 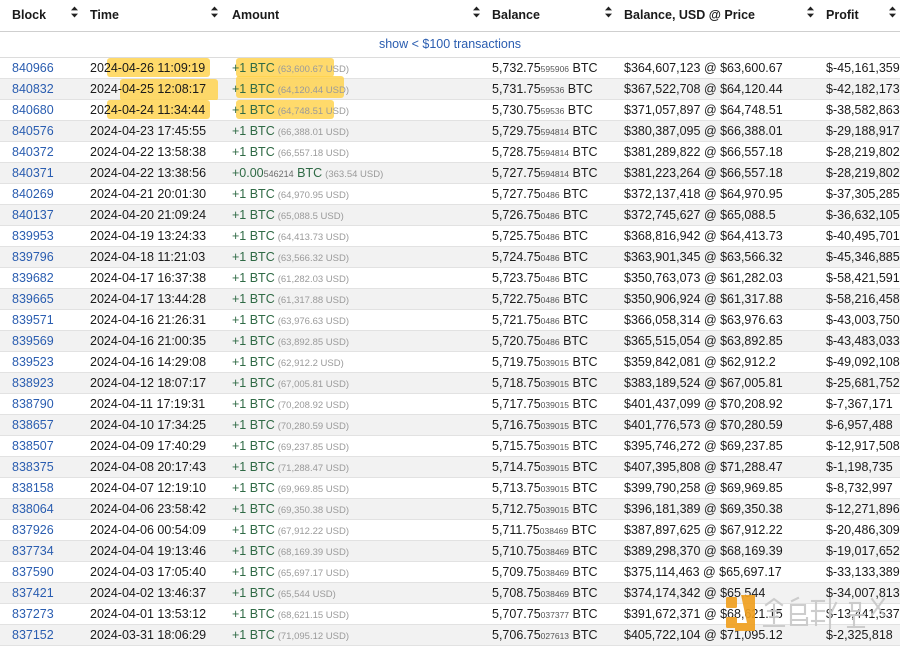 I want to click on block-link: 840832, so click(x=27, y=89).